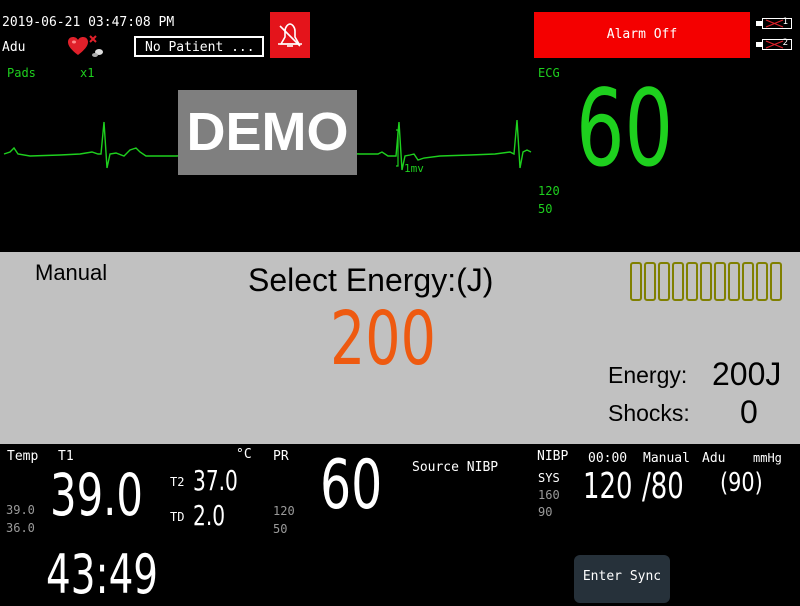 The width and height of the screenshot is (800, 606). Describe the element at coordinates (281, 456) in the screenshot. I see `pr-parameter-label: PR` at that location.